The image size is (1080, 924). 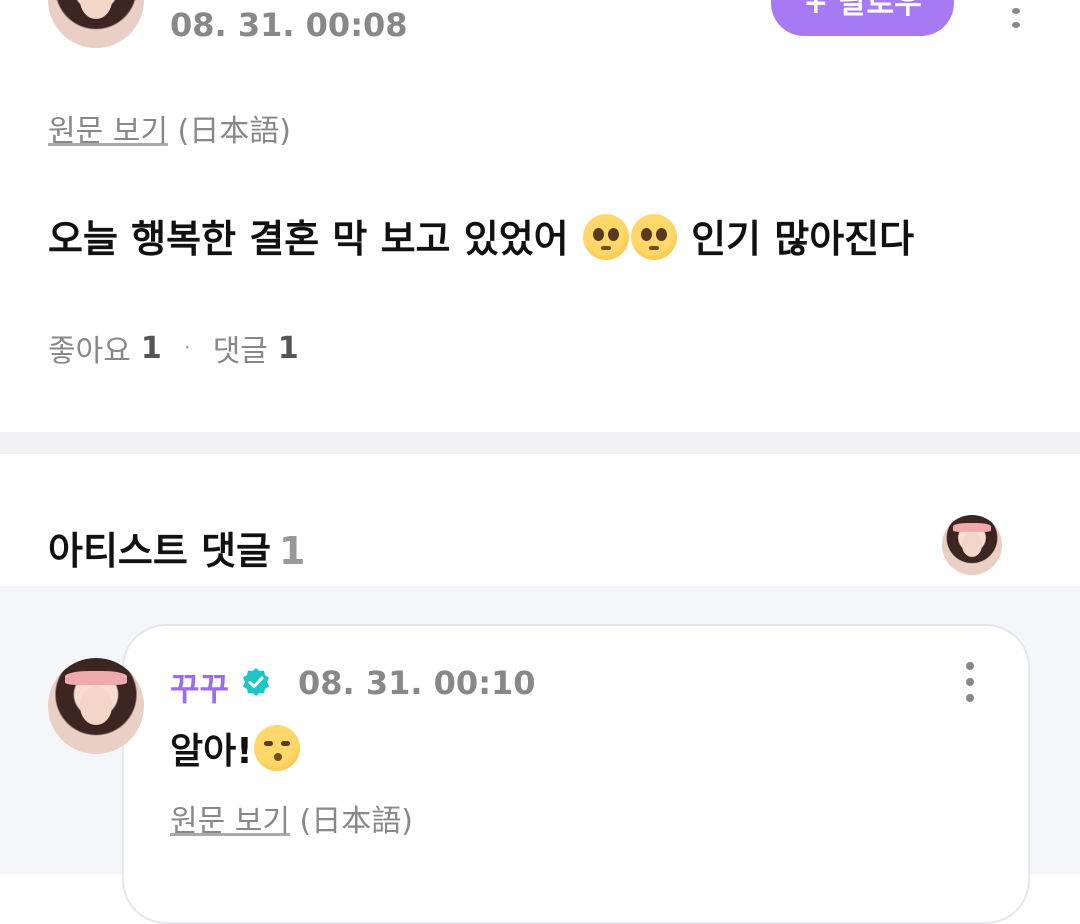 I want to click on comments-label: 댓글, so click(x=240, y=348).